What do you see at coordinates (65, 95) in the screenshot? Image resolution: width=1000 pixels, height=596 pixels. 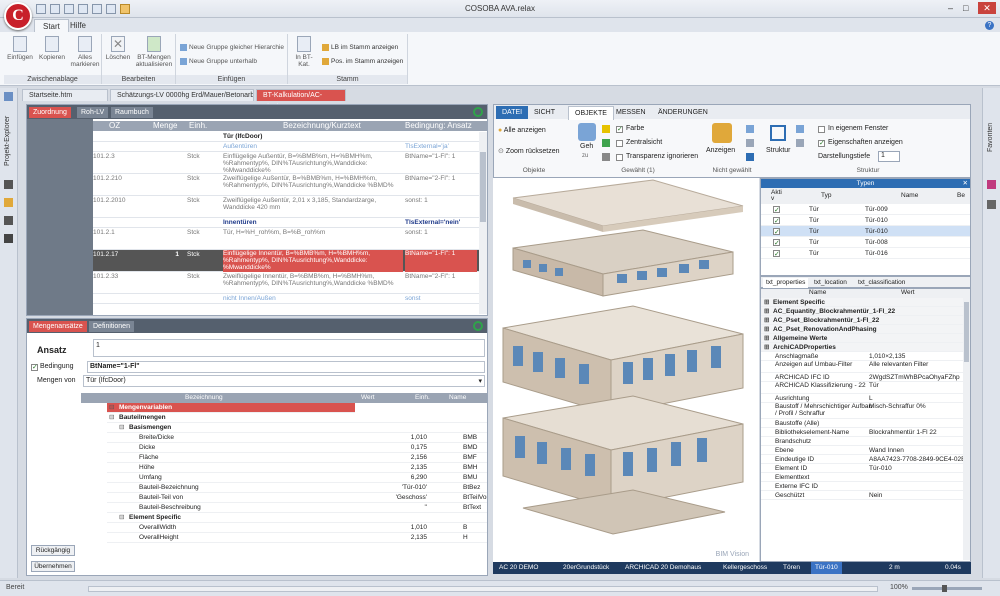 I see `doctab-startseite: Startseite.htm` at bounding box center [65, 95].